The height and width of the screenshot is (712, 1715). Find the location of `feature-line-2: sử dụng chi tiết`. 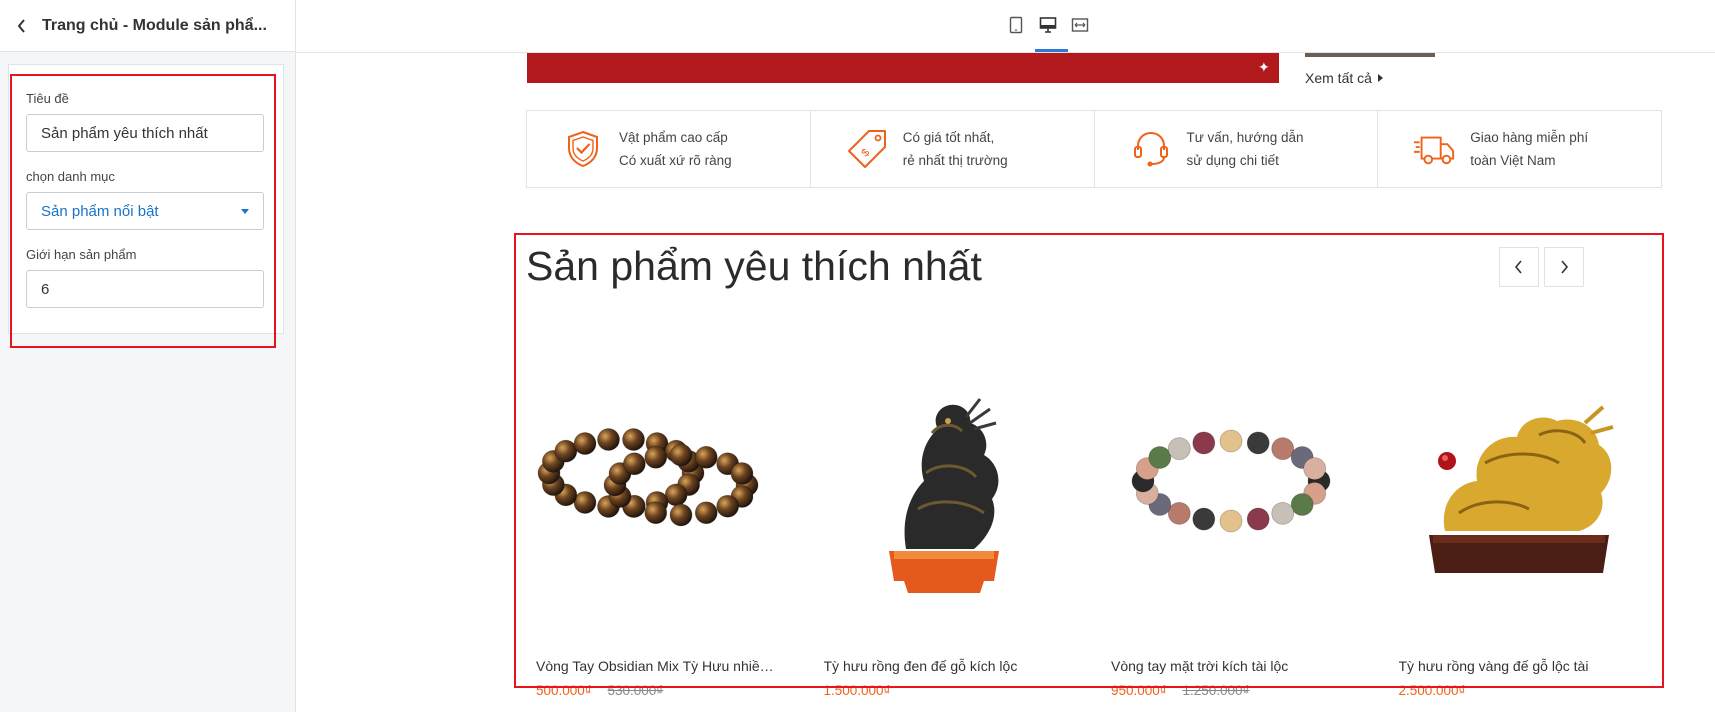

feature-line-2: sử dụng chi tiết is located at coordinates (1232, 160).